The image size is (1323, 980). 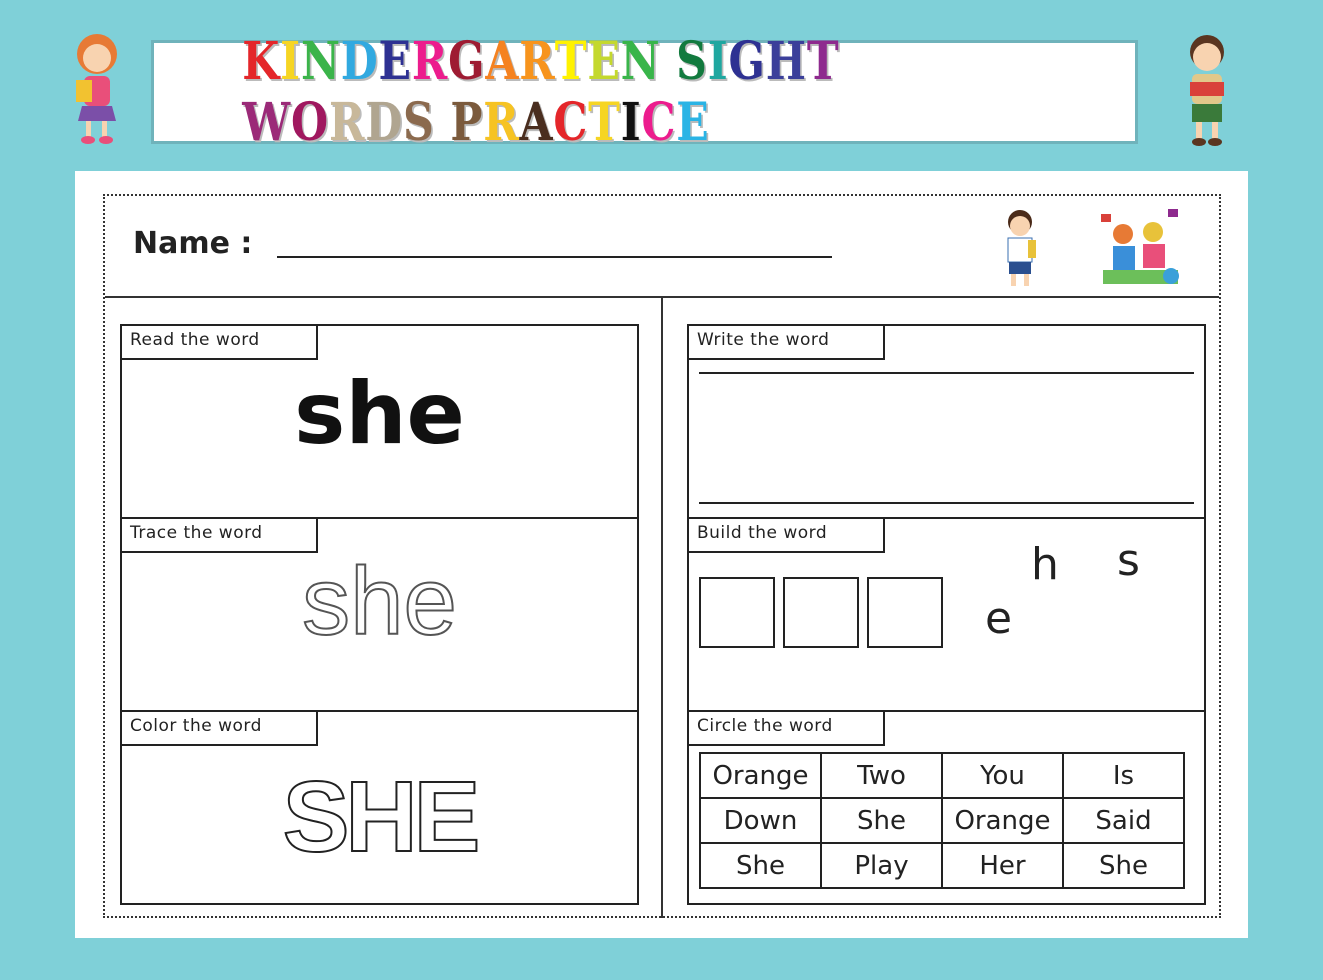 What do you see at coordinates (220, 729) in the screenshot?
I see `color-label: Color the word` at bounding box center [220, 729].